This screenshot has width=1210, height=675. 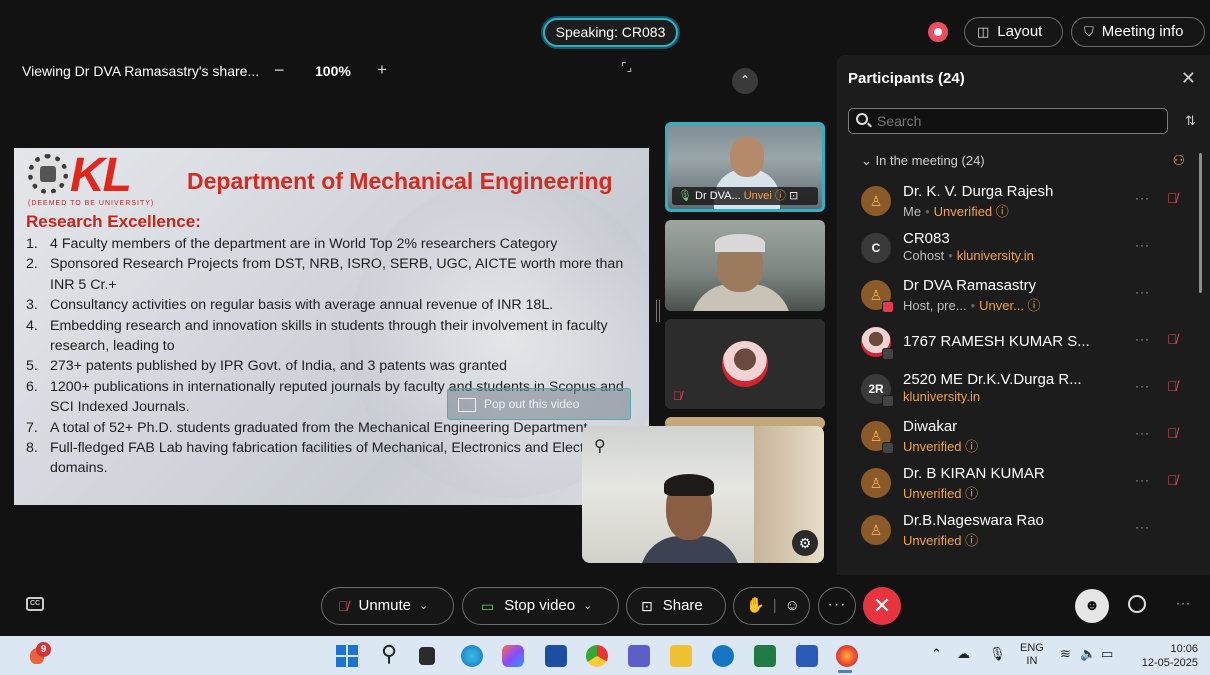 What do you see at coordinates (938, 32) in the screenshot?
I see `recording-icon` at bounding box center [938, 32].